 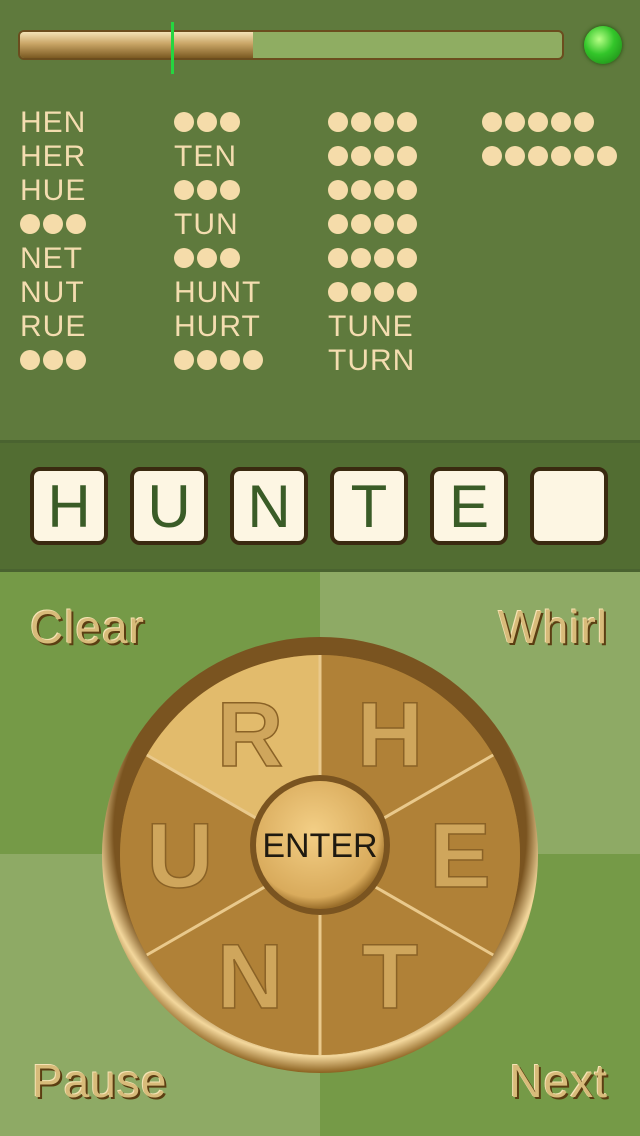 I want to click on enter-label: ENTER, so click(x=319, y=846).